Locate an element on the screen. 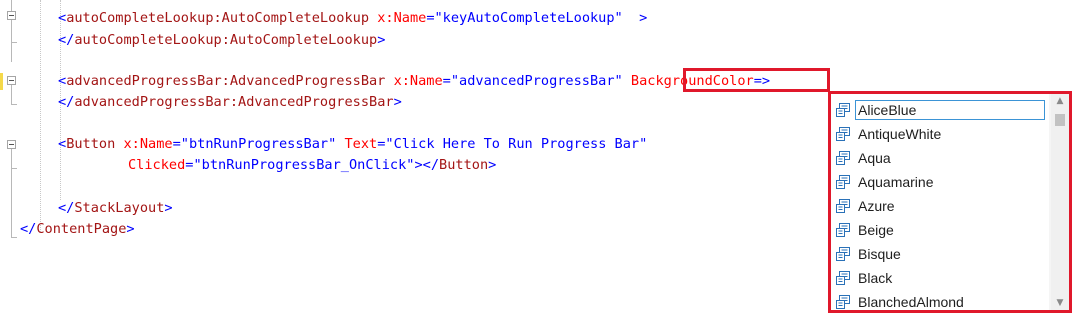  completion-item: AliceBlue is located at coordinates (942, 110).